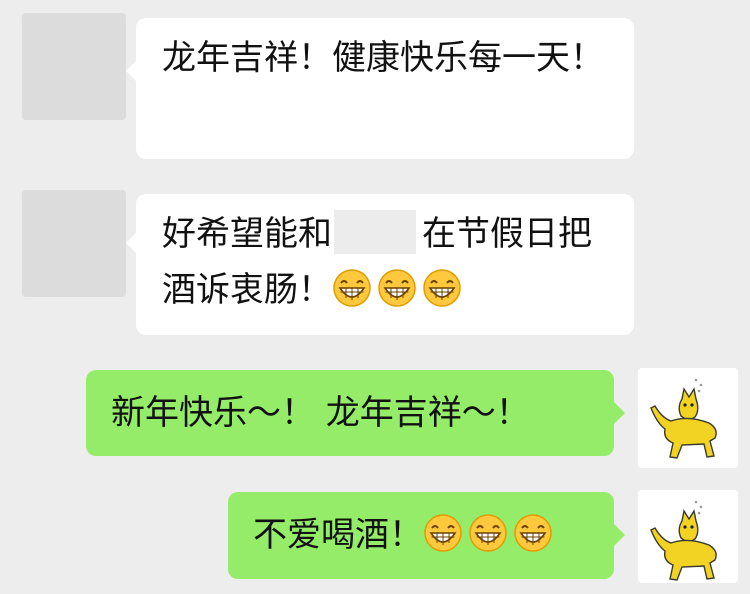  What do you see at coordinates (320, 413) in the screenshot?
I see `message-text: 新年快乐～！ 龙年吉祥～！` at bounding box center [320, 413].